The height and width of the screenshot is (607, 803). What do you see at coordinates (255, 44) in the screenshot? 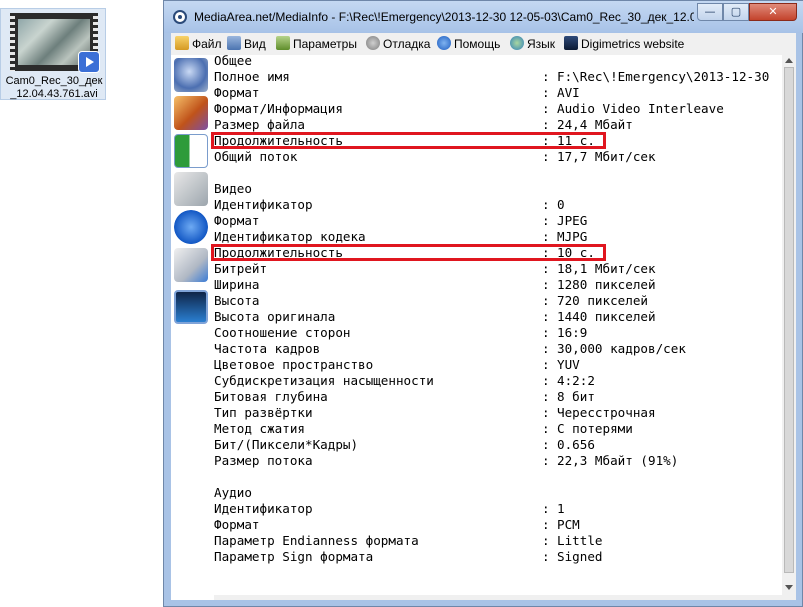
I see `menu-view-label: Вид` at bounding box center [255, 44].